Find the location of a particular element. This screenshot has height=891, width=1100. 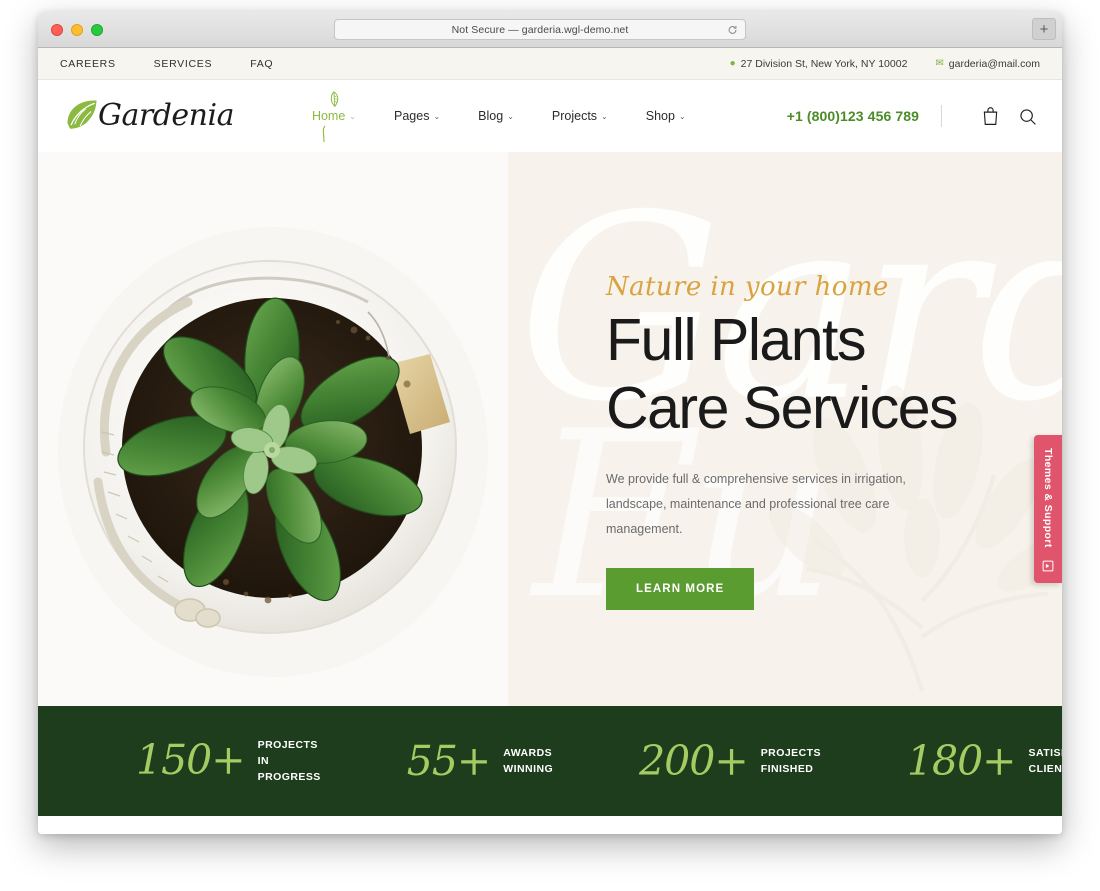

address-text: 27 Division St, New York, NY 10002 is located at coordinates (824, 63).